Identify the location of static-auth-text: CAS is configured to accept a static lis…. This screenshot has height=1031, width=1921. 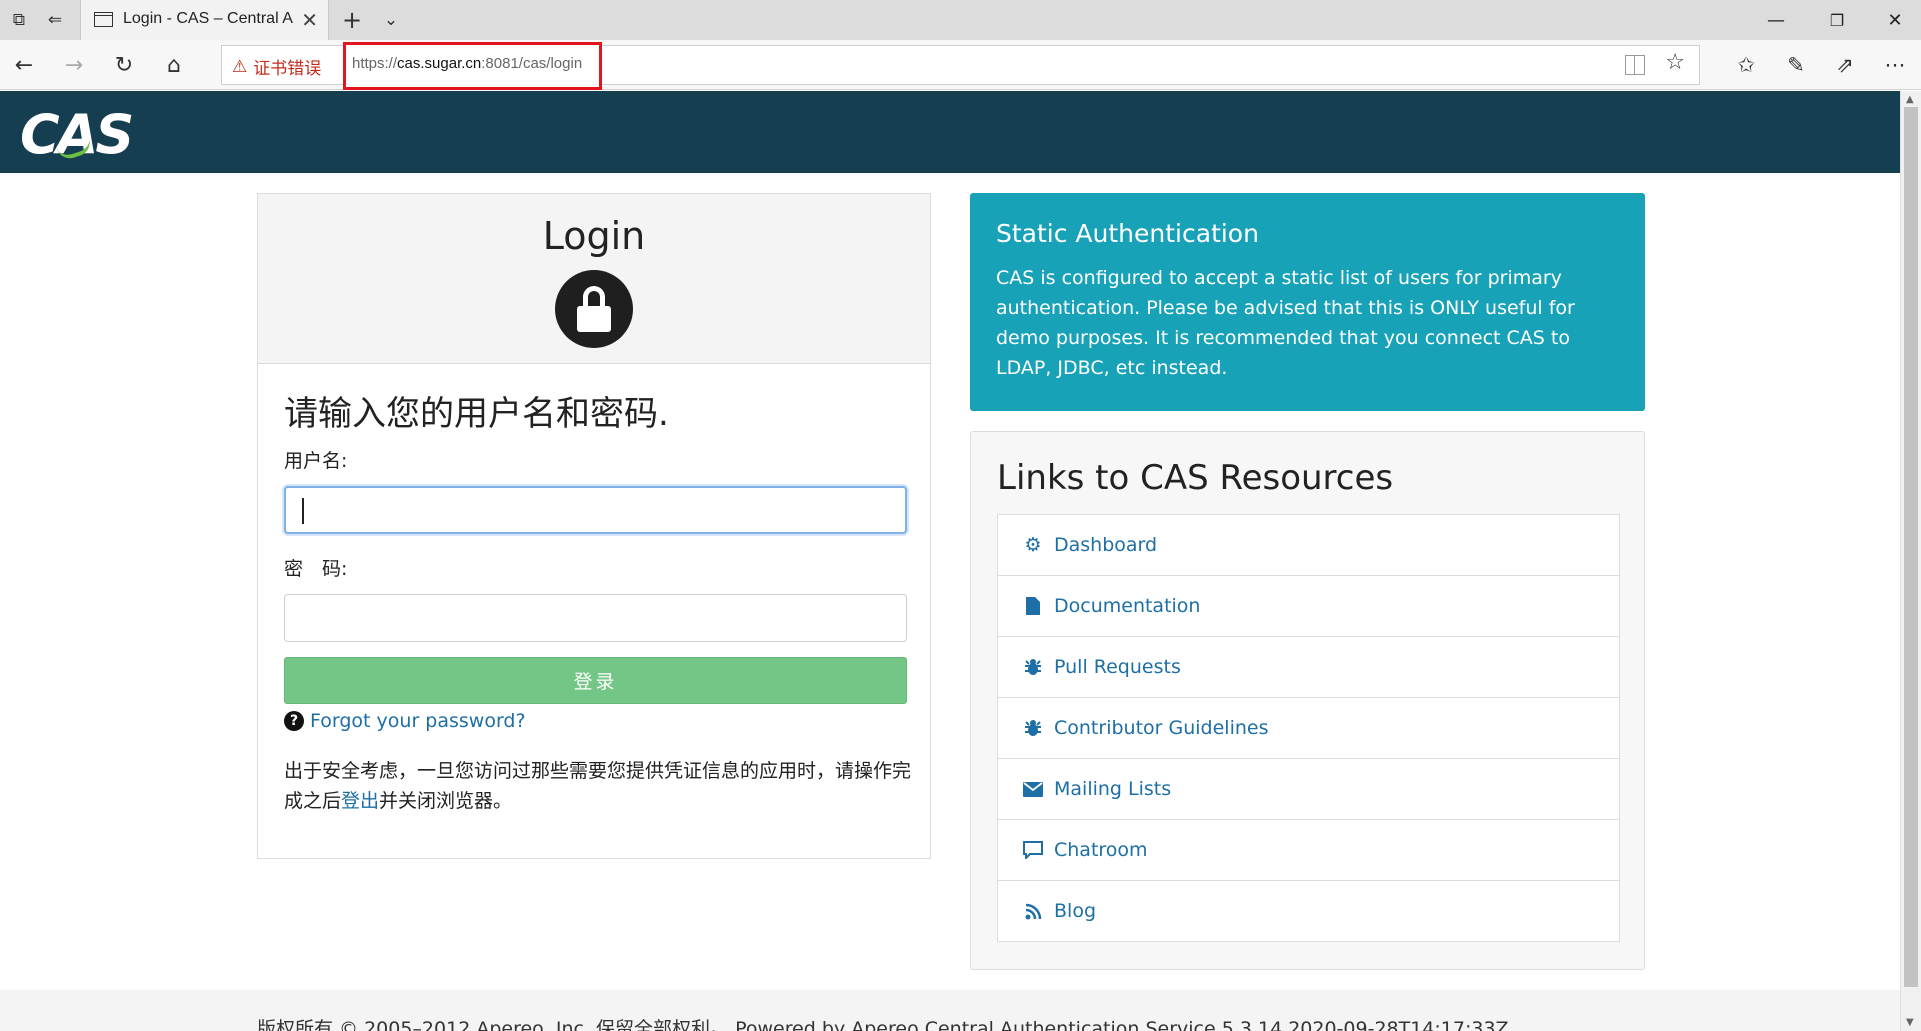
(1285, 323).